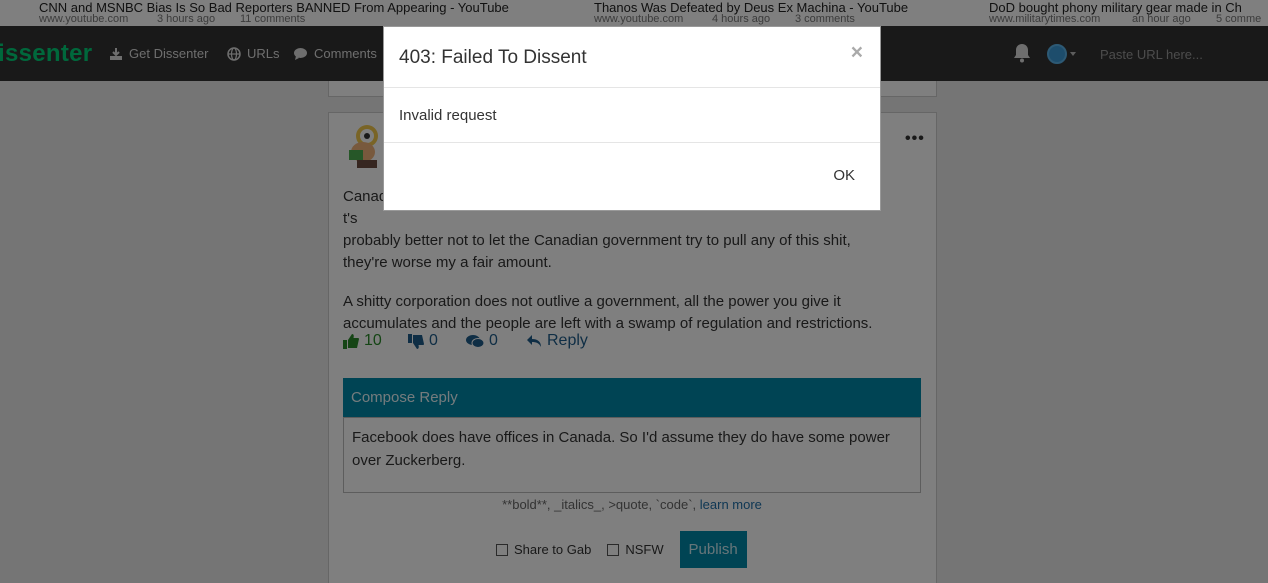 This screenshot has height=583, width=1268. Describe the element at coordinates (493, 57) in the screenshot. I see `dialog-title: 403: Failed To Dissent` at that location.